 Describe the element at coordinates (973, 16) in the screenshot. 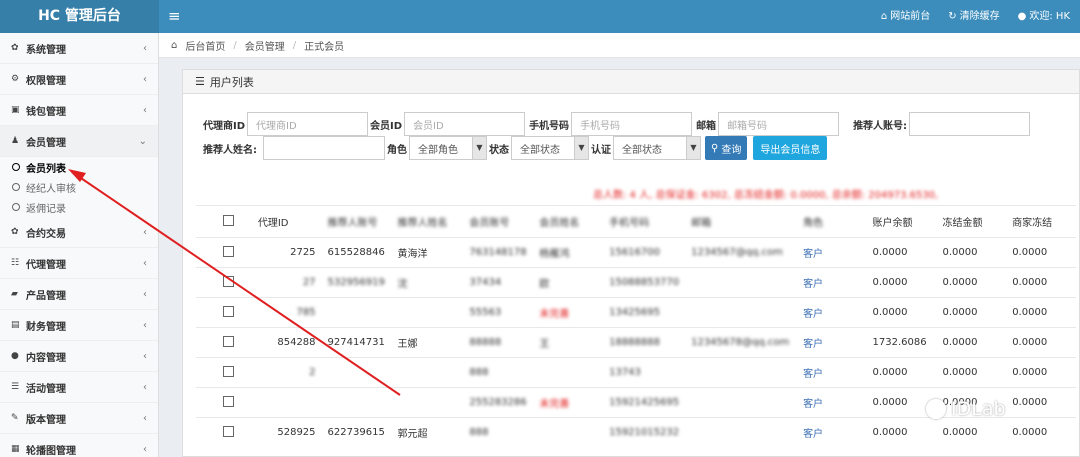

I see `clear-cache-link: ↻ 清除缓存` at that location.